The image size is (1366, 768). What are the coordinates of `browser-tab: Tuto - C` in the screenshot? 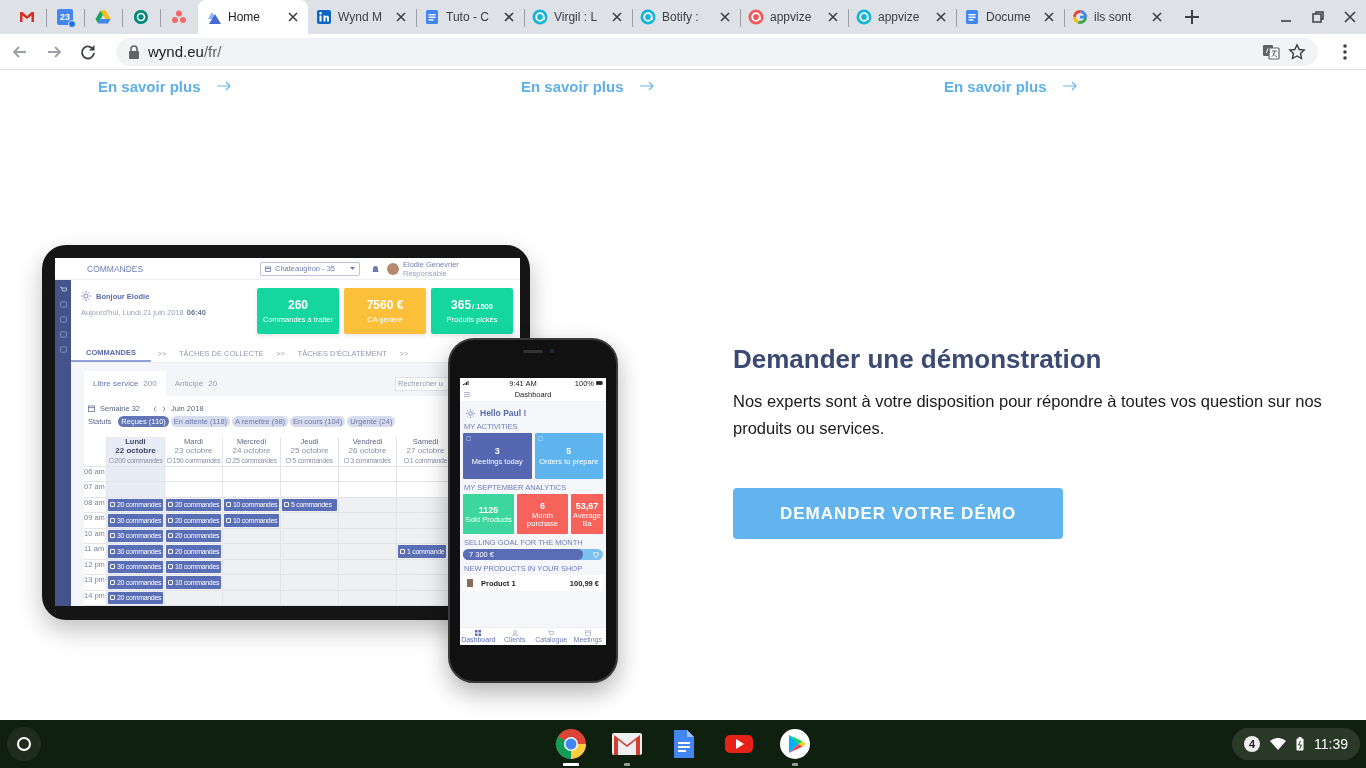 It's located at (470, 17).